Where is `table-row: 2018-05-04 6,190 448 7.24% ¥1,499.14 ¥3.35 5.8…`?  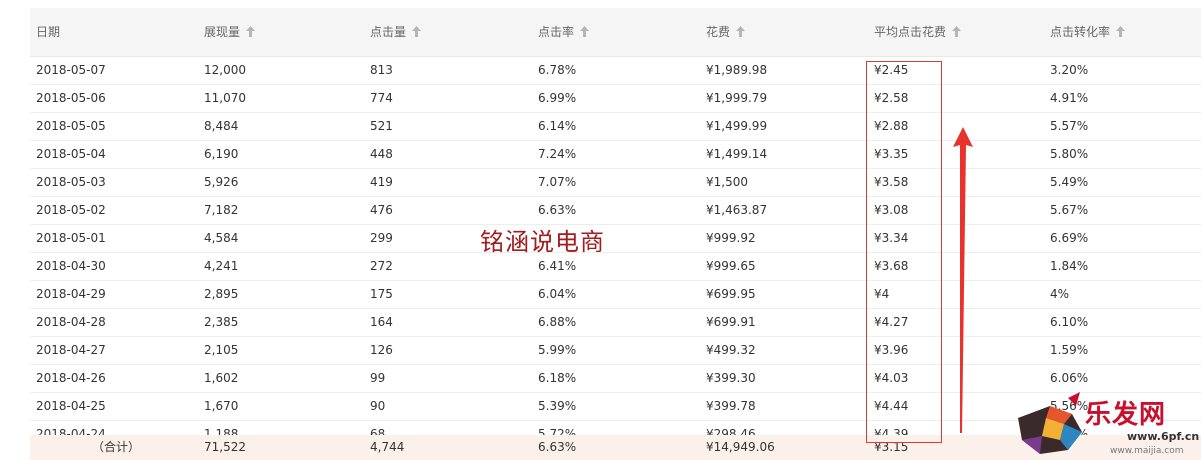
table-row: 2018-05-04 6,190 448 7.24% ¥1,499.14 ¥3.35 5.8… is located at coordinates (615, 155).